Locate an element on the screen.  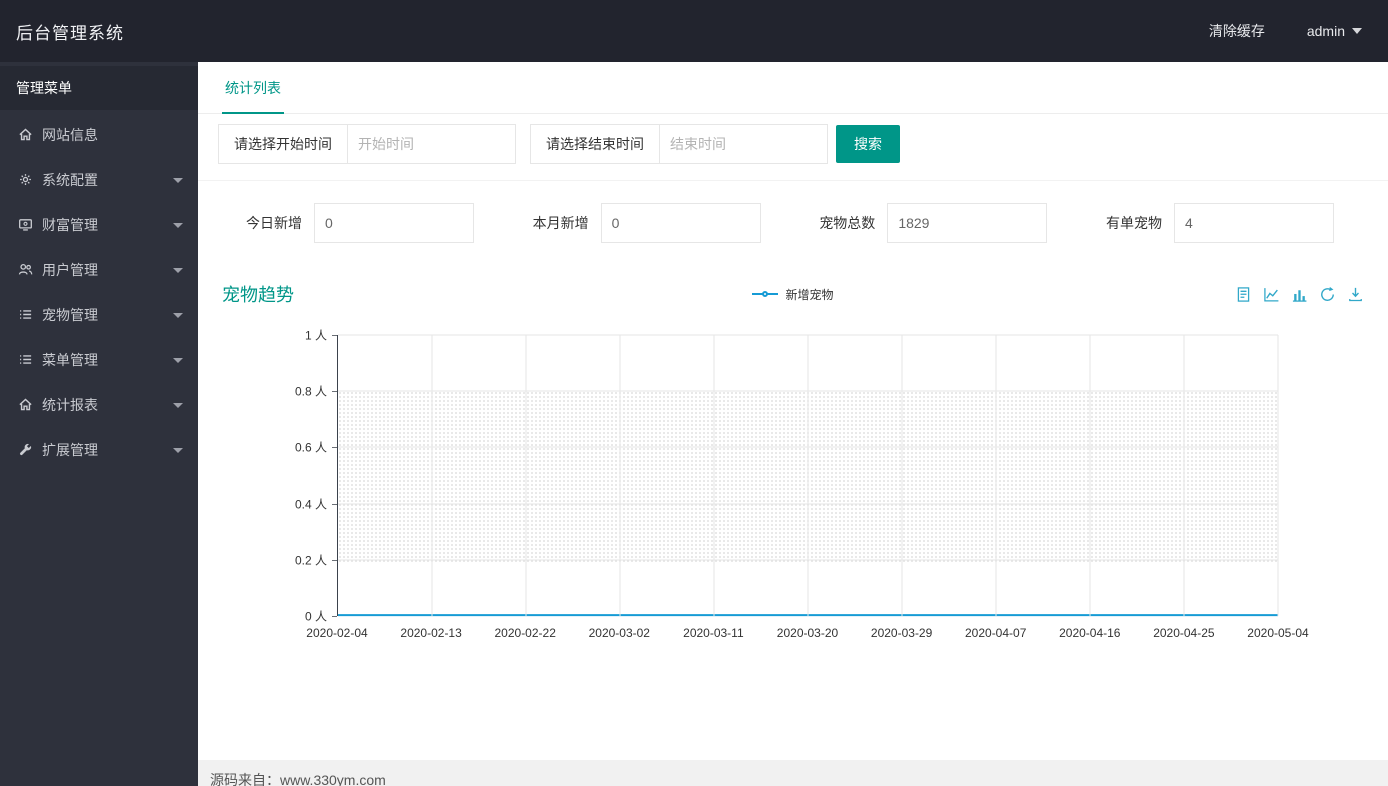
legend-item-new-pets: 新增宠物 is located at coordinates (793, 294).